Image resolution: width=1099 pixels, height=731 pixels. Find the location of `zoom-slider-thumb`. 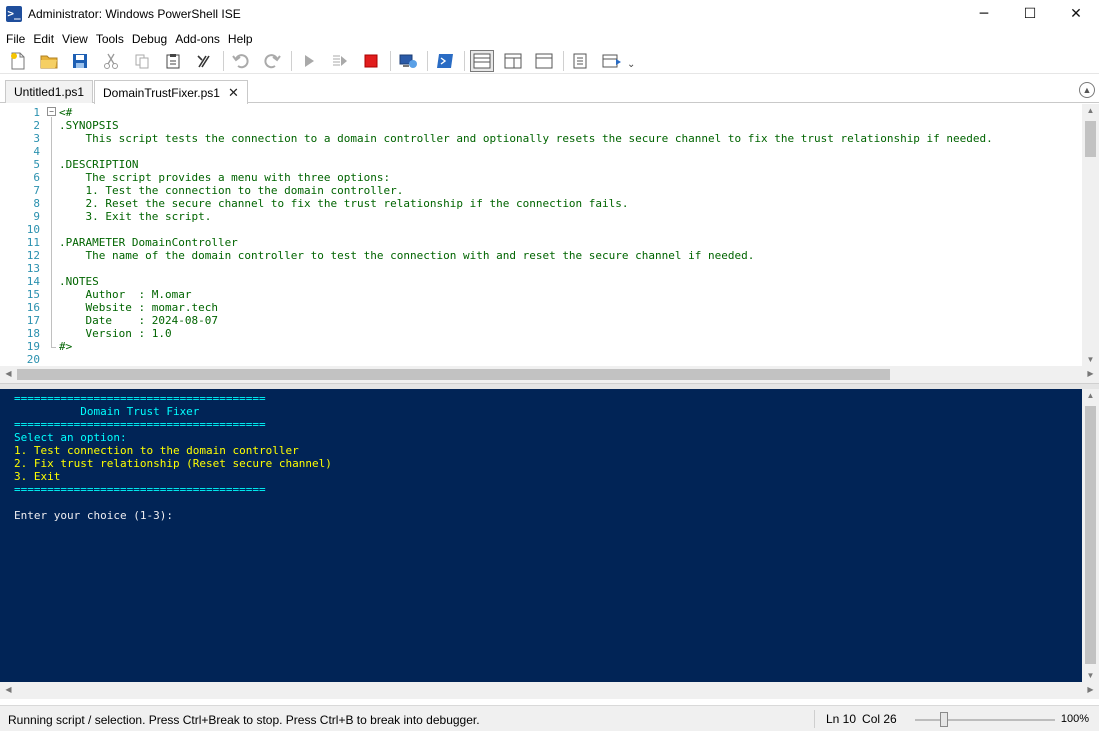

zoom-slider-thumb is located at coordinates (944, 719).